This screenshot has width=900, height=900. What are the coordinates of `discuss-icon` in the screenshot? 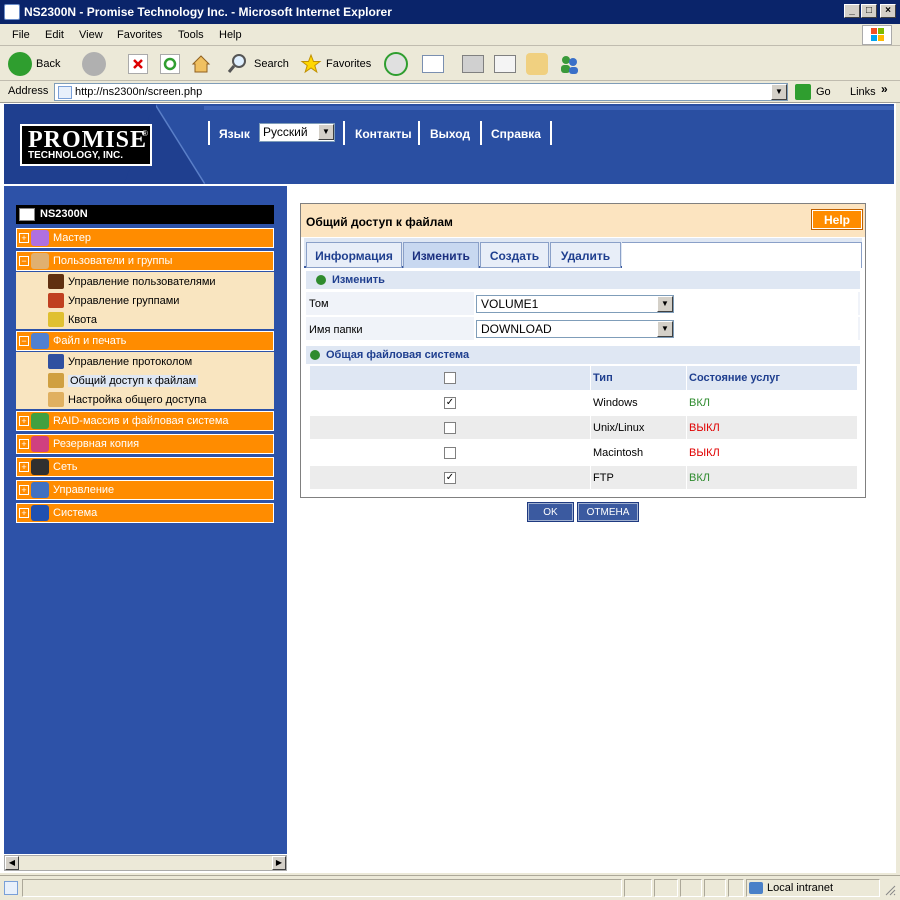 It's located at (537, 64).